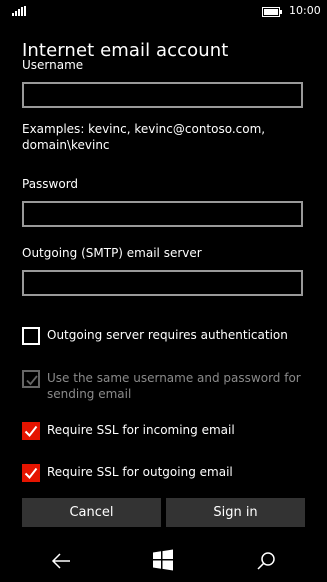  Describe the element at coordinates (112, 253) in the screenshot. I see `smtp-server-label: Outgoing (SMTP) email server` at that location.